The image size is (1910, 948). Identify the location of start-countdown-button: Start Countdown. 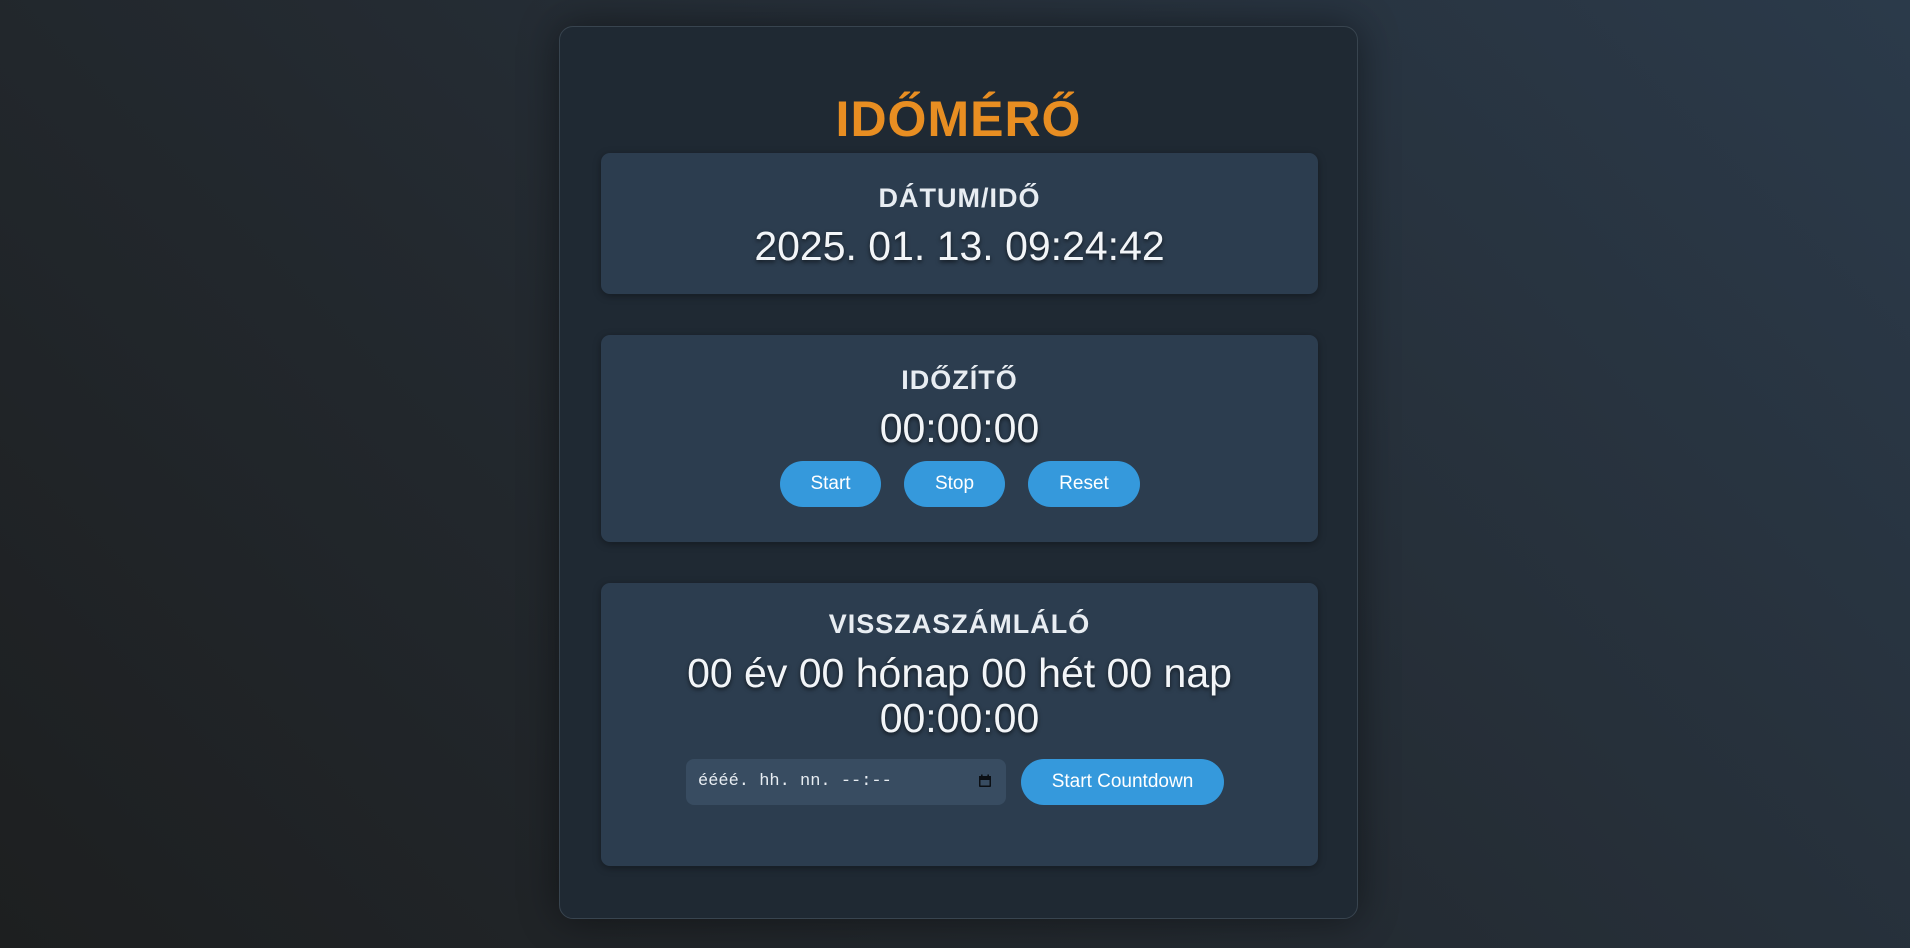
(1122, 782).